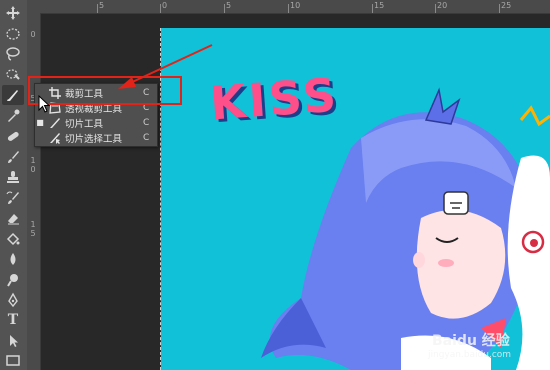 The height and width of the screenshot is (370, 550). I want to click on arrow-icon, so click(13, 341).